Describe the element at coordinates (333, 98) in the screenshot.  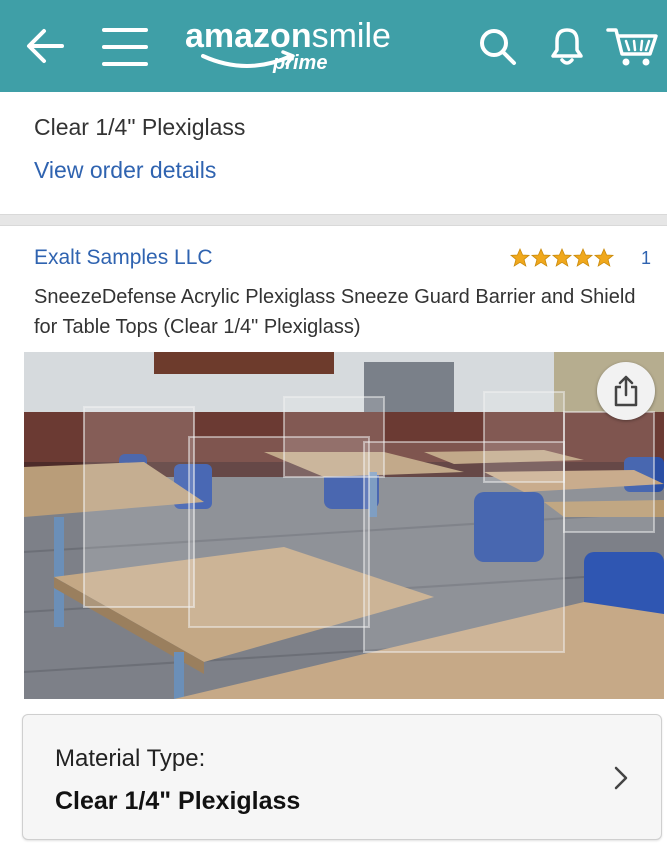
I see `scrolled-text-remnant` at that location.